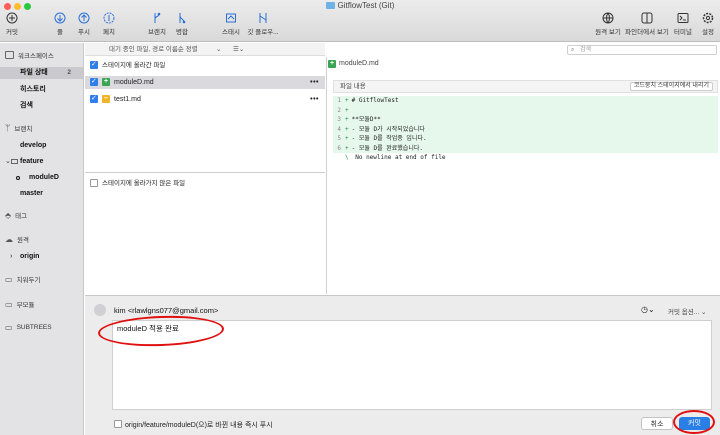  I want to click on finder-view-button: 파인더에서 보기, so click(647, 24).